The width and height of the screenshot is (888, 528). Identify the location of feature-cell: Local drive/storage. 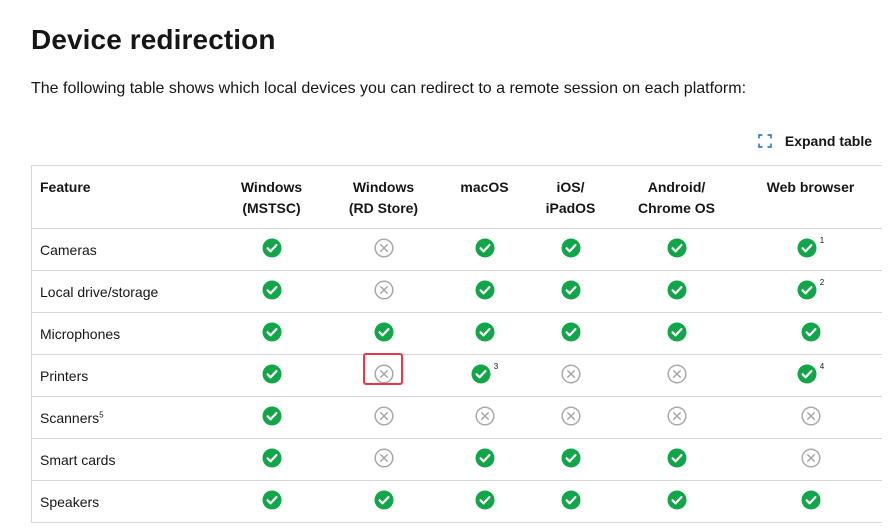
(124, 291).